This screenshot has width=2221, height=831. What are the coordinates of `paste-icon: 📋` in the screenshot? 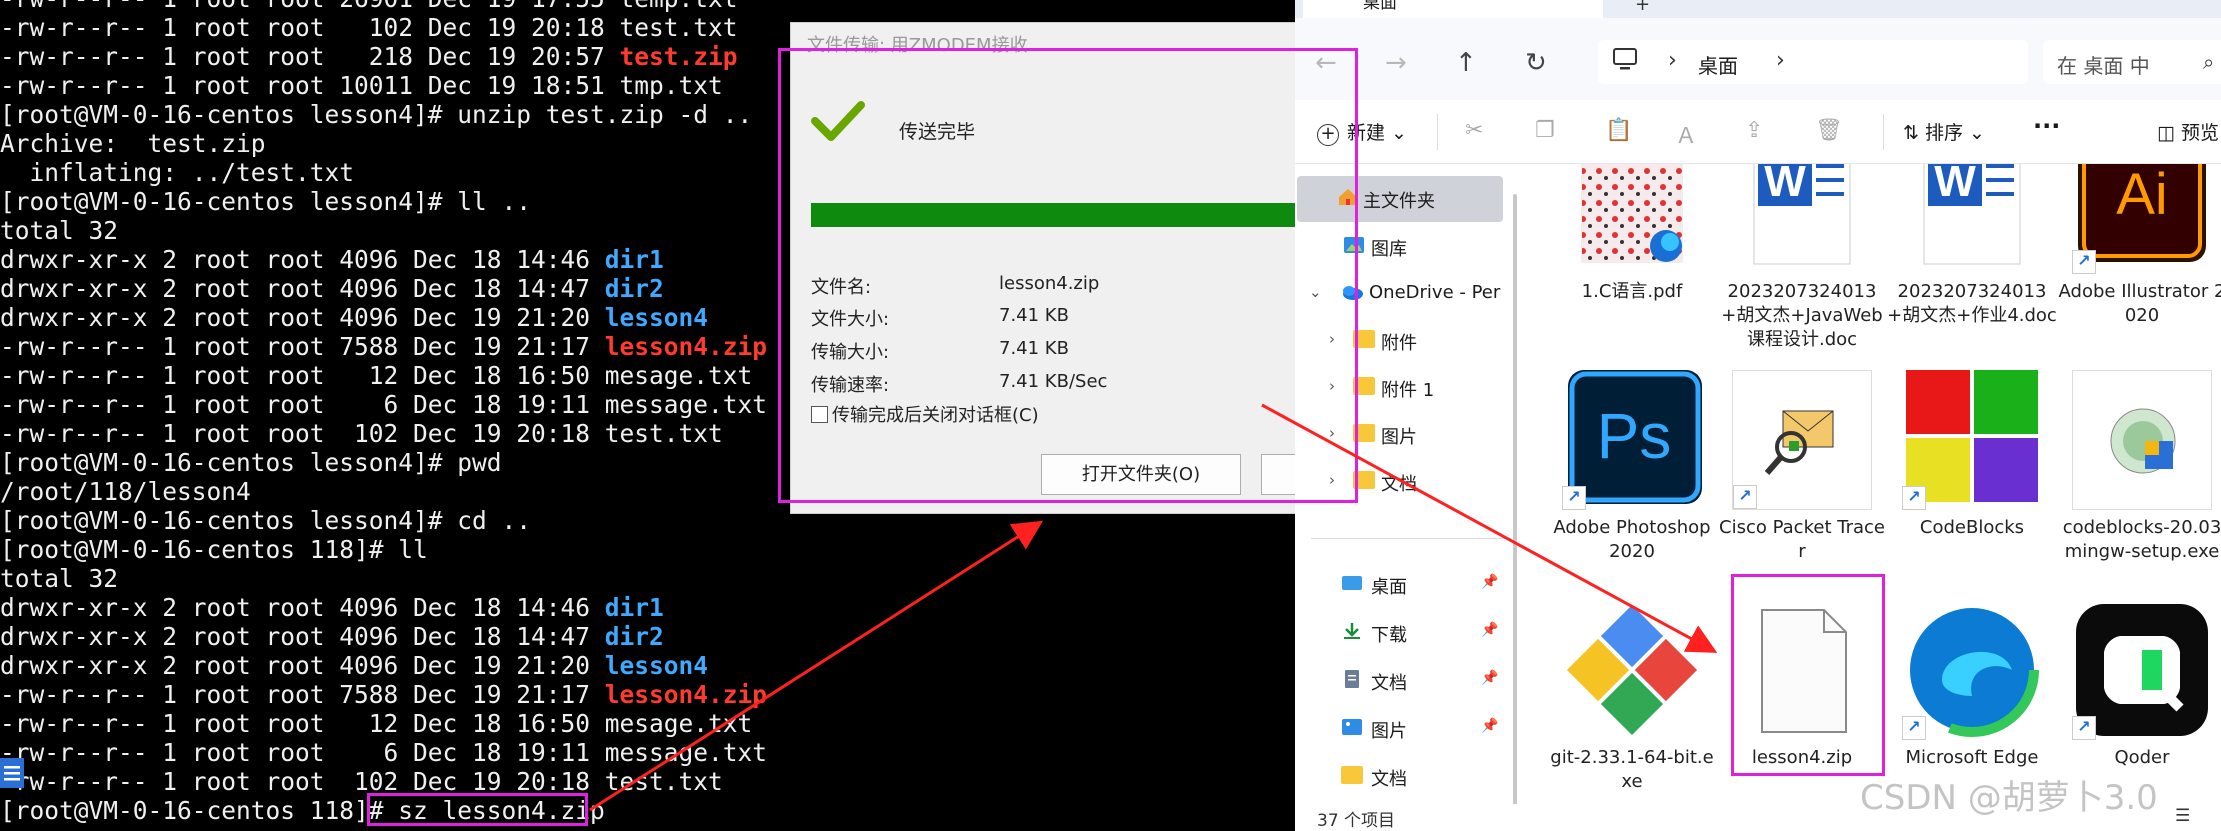 It's located at (1618, 130).